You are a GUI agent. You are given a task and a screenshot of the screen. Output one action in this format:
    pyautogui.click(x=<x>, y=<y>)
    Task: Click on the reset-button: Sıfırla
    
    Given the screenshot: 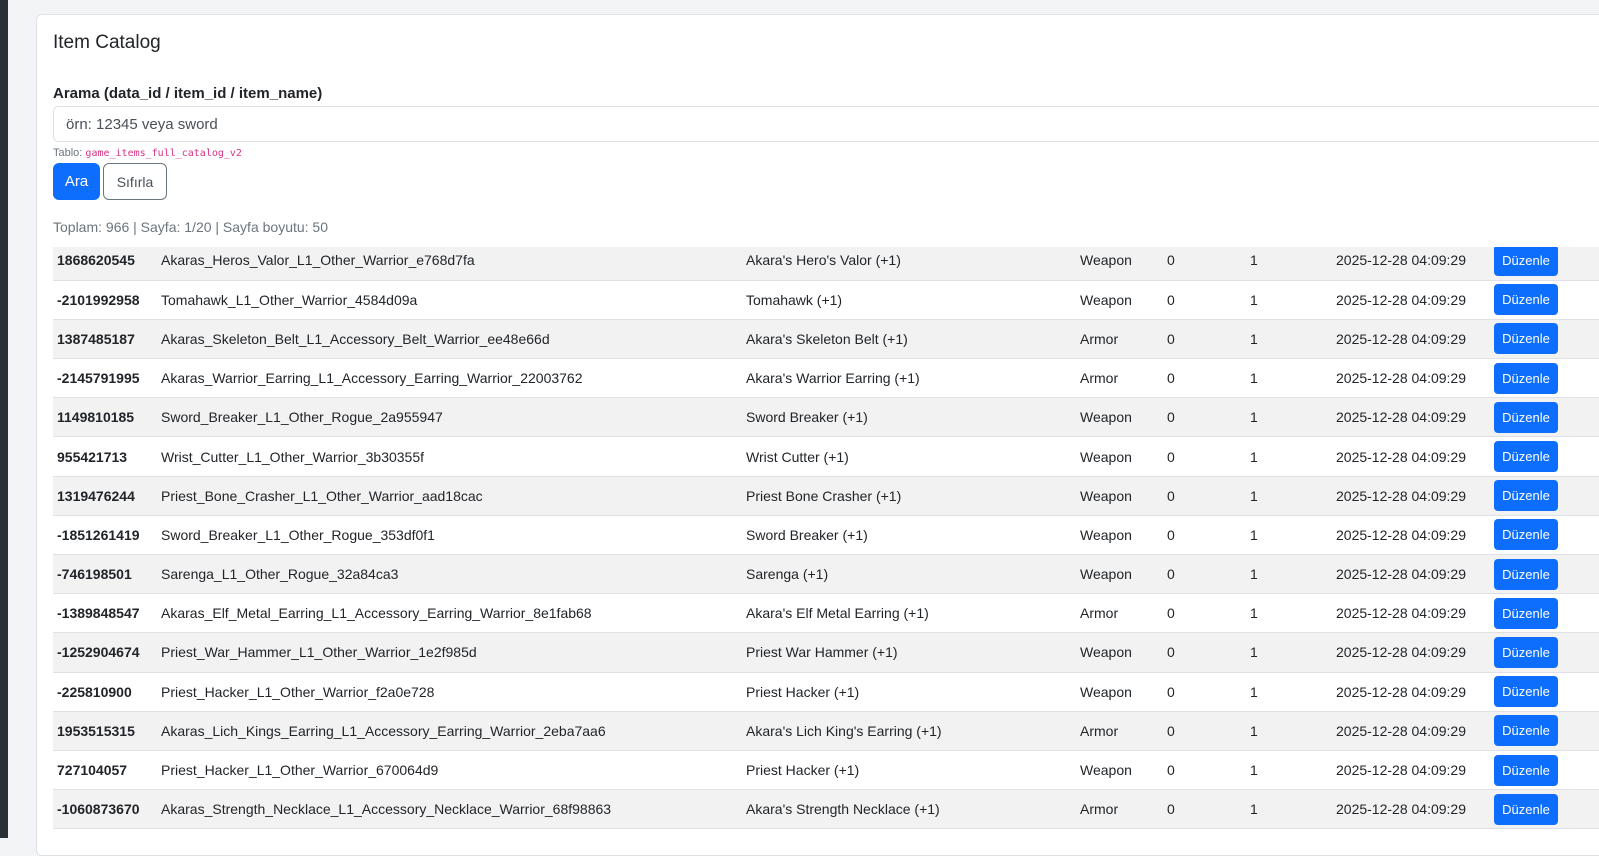 What is the action you would take?
    pyautogui.click(x=135, y=181)
    